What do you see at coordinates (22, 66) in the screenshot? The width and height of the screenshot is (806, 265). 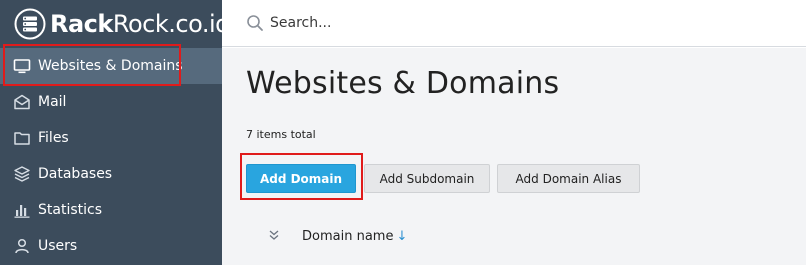 I see `monitor-icon` at bounding box center [22, 66].